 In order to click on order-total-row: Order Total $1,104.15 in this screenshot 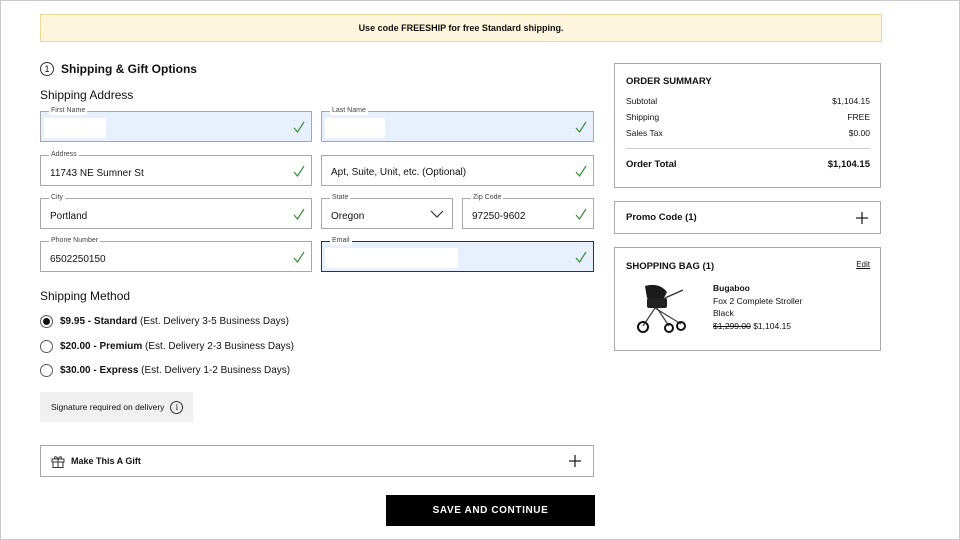, I will do `click(748, 164)`.